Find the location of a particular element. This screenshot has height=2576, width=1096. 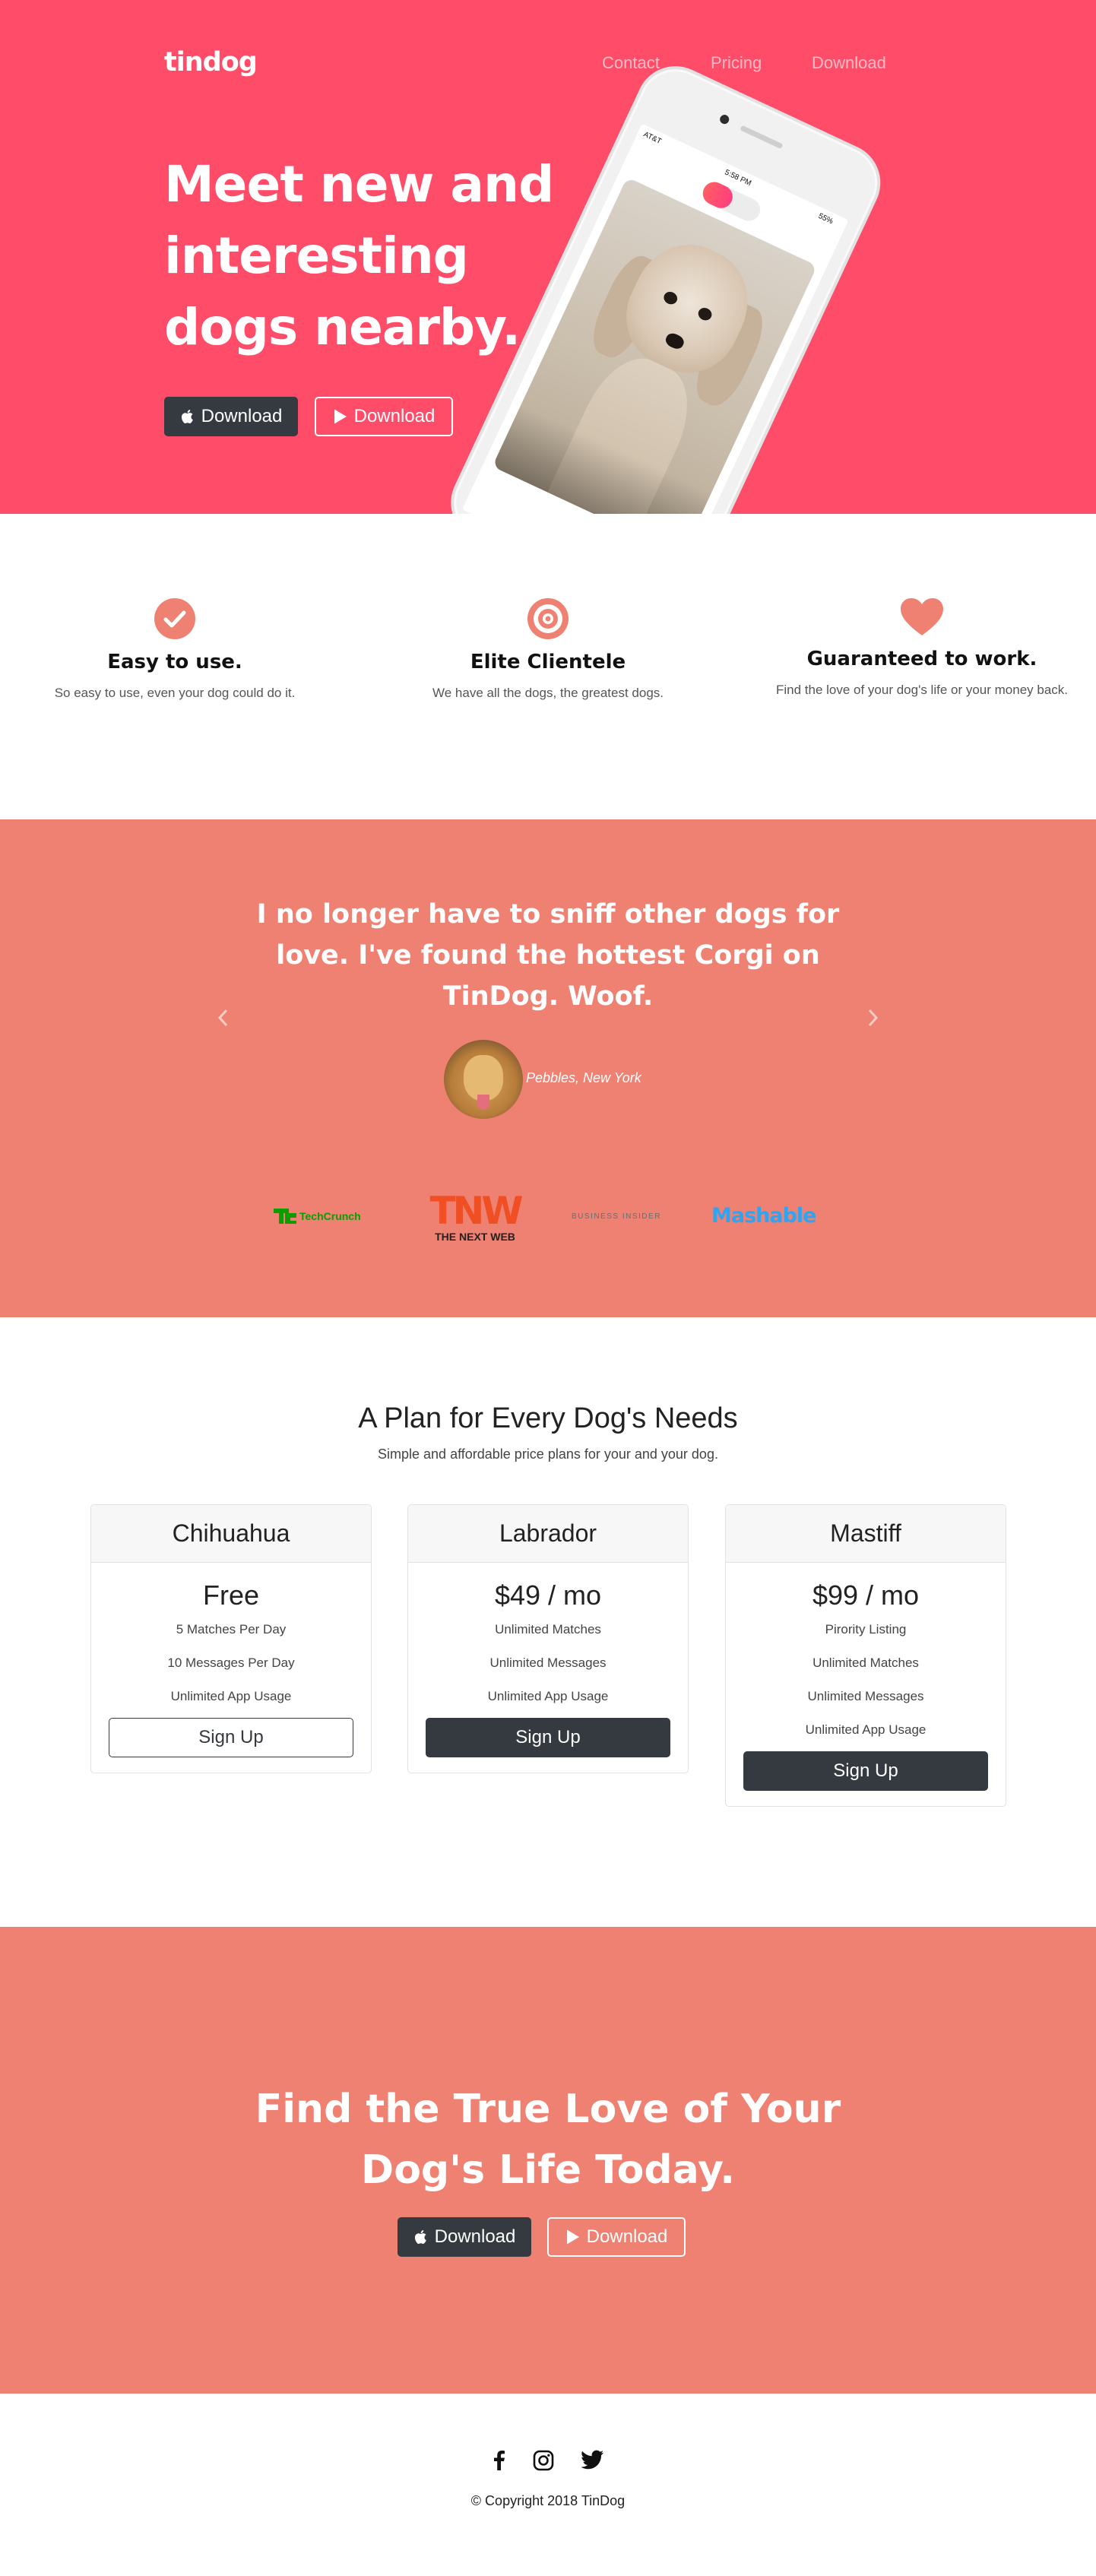

nav-link-pricing: Pricing is located at coordinates (736, 63).